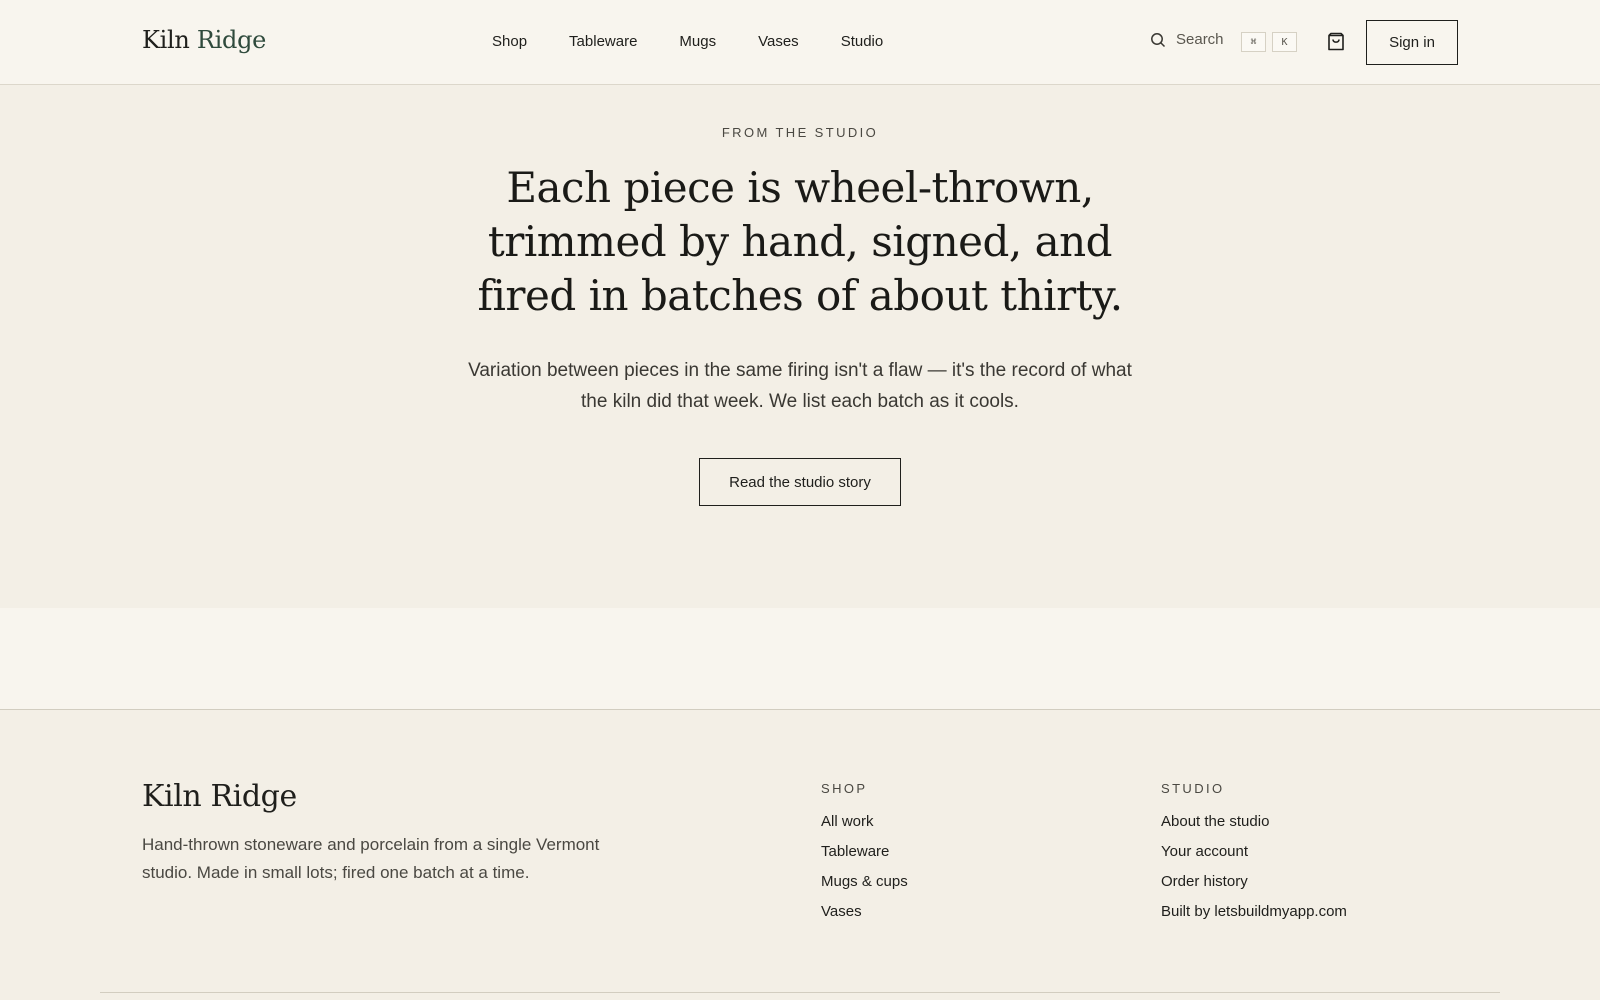  I want to click on kbd-k: K, so click(1284, 42).